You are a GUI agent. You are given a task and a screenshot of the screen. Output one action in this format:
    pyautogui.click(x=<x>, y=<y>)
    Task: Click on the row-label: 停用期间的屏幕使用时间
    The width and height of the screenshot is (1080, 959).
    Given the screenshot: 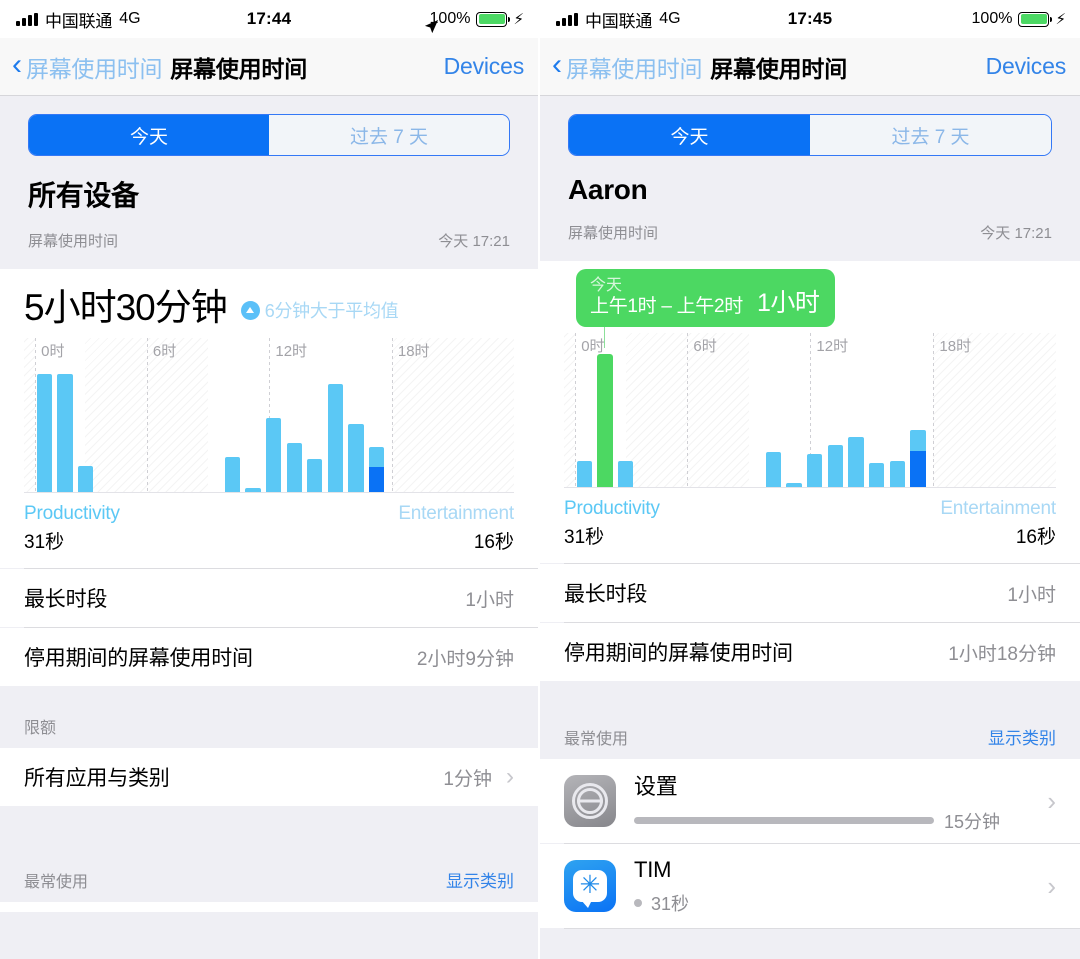 What is the action you would take?
    pyautogui.click(x=678, y=653)
    